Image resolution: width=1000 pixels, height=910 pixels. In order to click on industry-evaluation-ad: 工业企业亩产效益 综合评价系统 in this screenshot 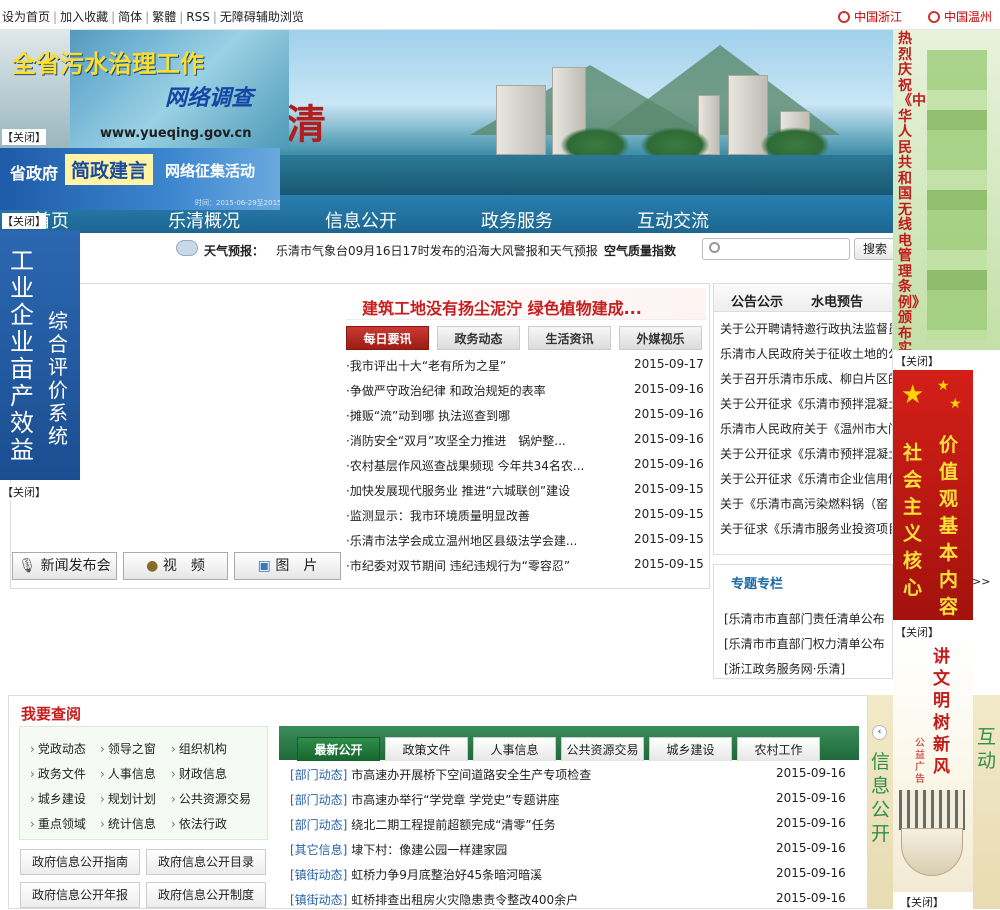, I will do `click(40, 355)`.